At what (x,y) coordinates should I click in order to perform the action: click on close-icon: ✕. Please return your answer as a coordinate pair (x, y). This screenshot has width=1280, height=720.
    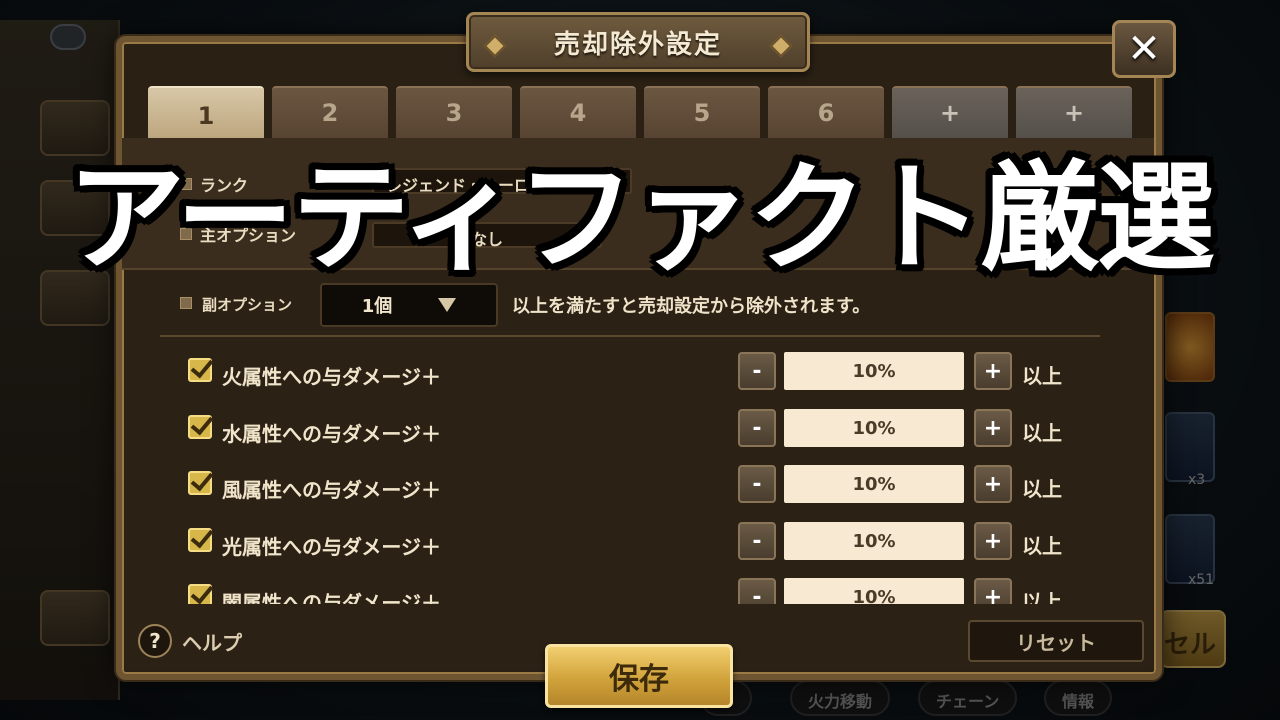
    Looking at the image, I should click on (1144, 49).